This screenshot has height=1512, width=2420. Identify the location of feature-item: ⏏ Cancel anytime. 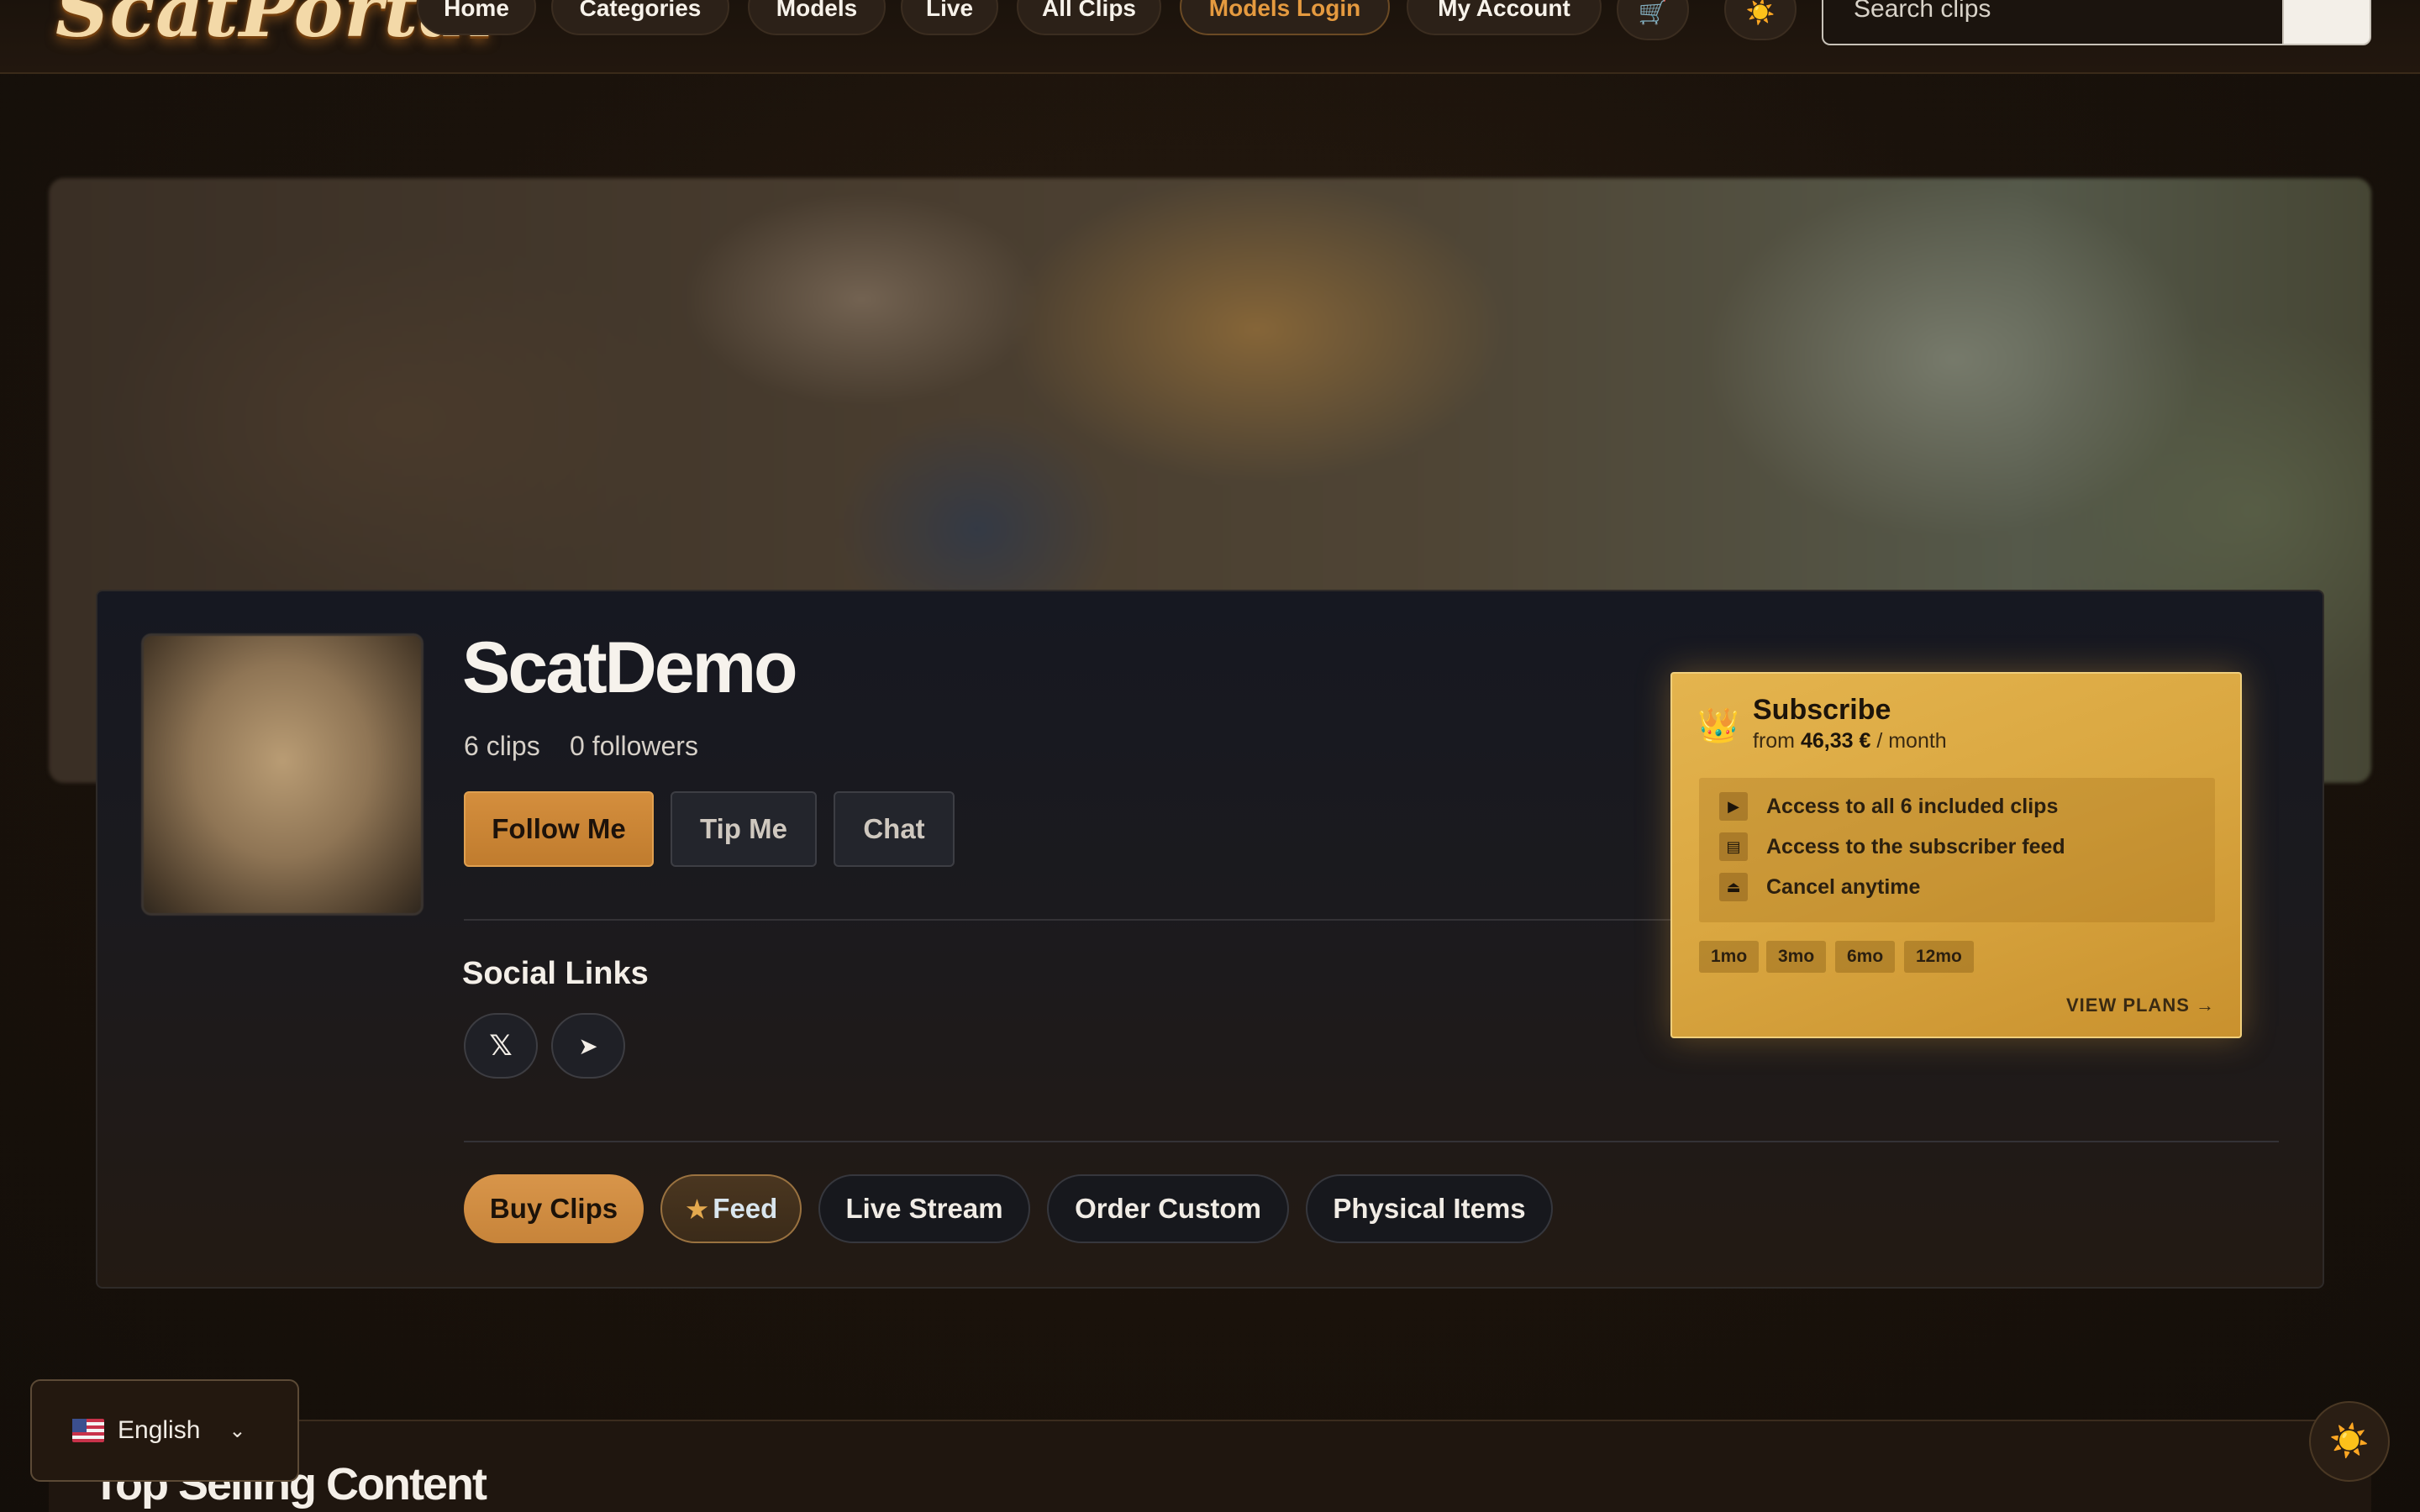
(1819, 887).